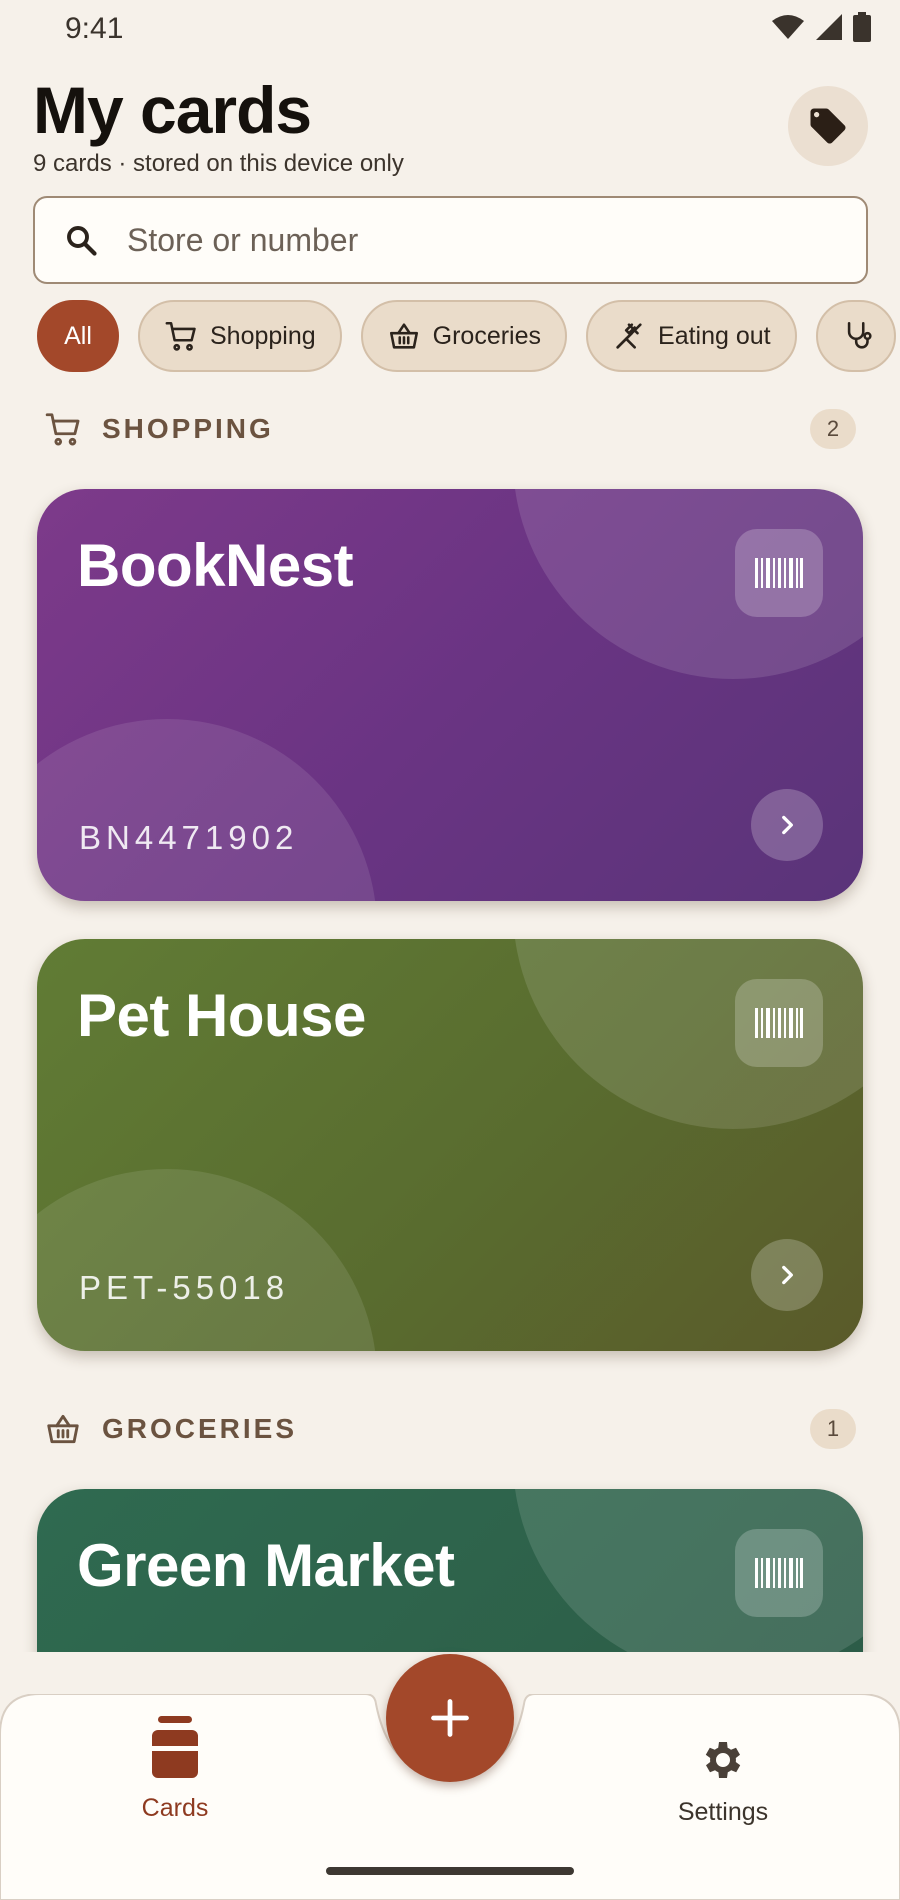 The width and height of the screenshot is (900, 1900). I want to click on nav-cards: Cards, so click(175, 1769).